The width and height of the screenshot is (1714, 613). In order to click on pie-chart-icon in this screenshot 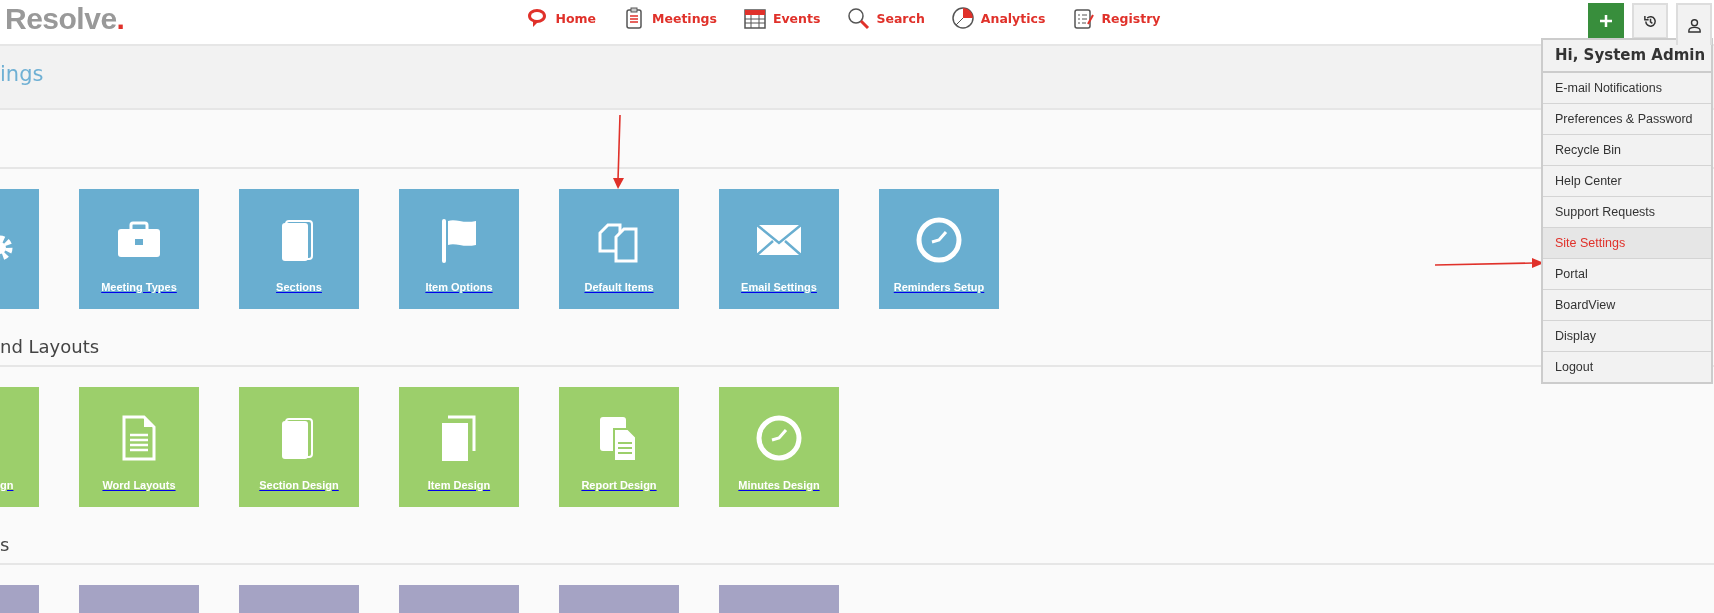, I will do `click(962, 18)`.